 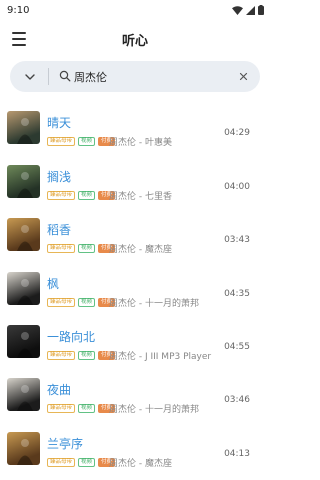 I want to click on signal-icon, so click(x=250, y=10).